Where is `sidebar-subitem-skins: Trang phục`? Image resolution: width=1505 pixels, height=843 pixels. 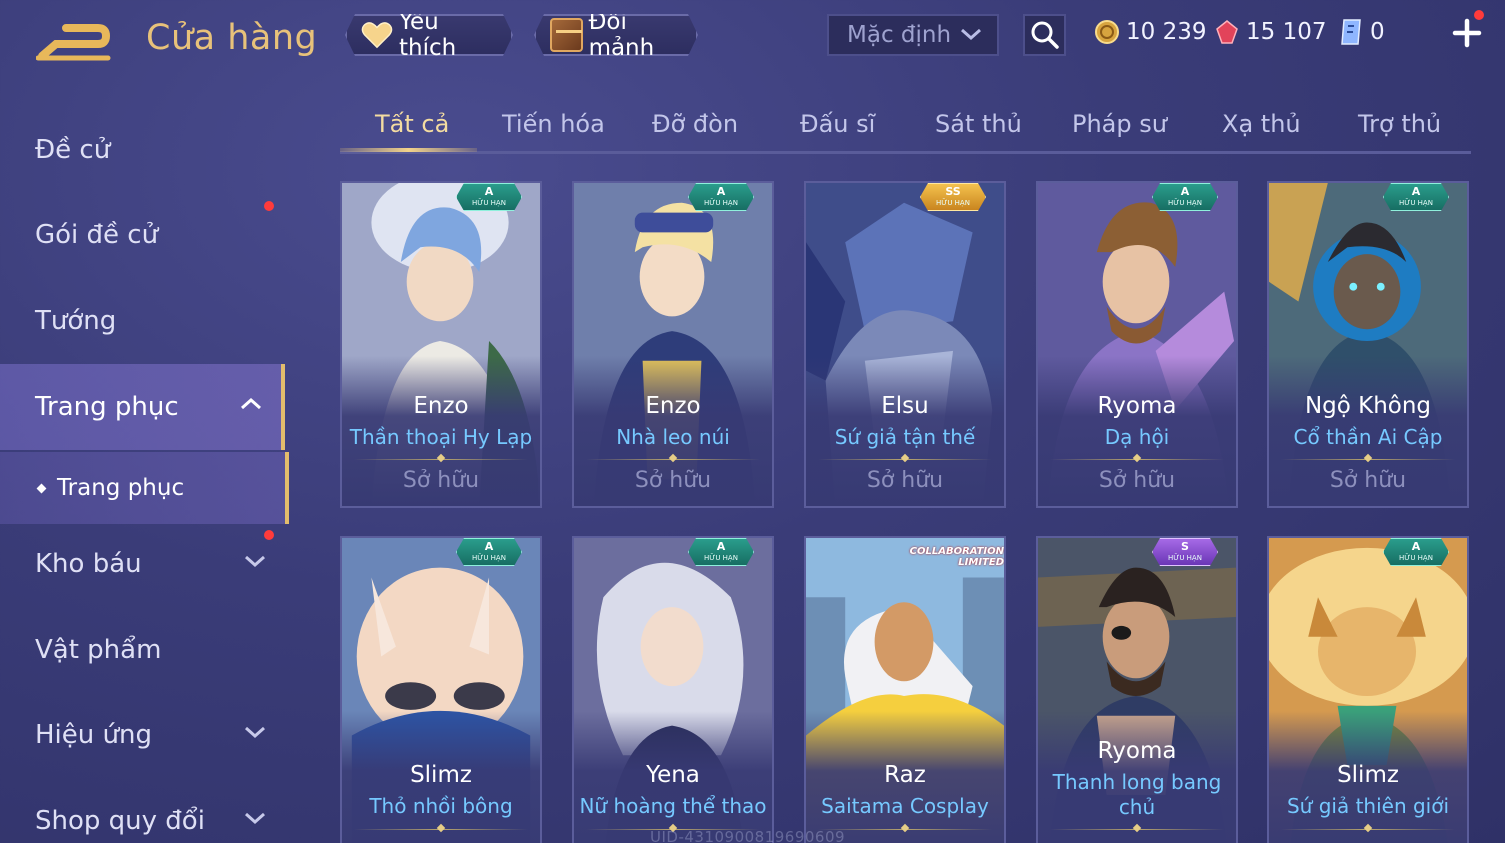
sidebar-subitem-skins: Trang phục is located at coordinates (144, 488).